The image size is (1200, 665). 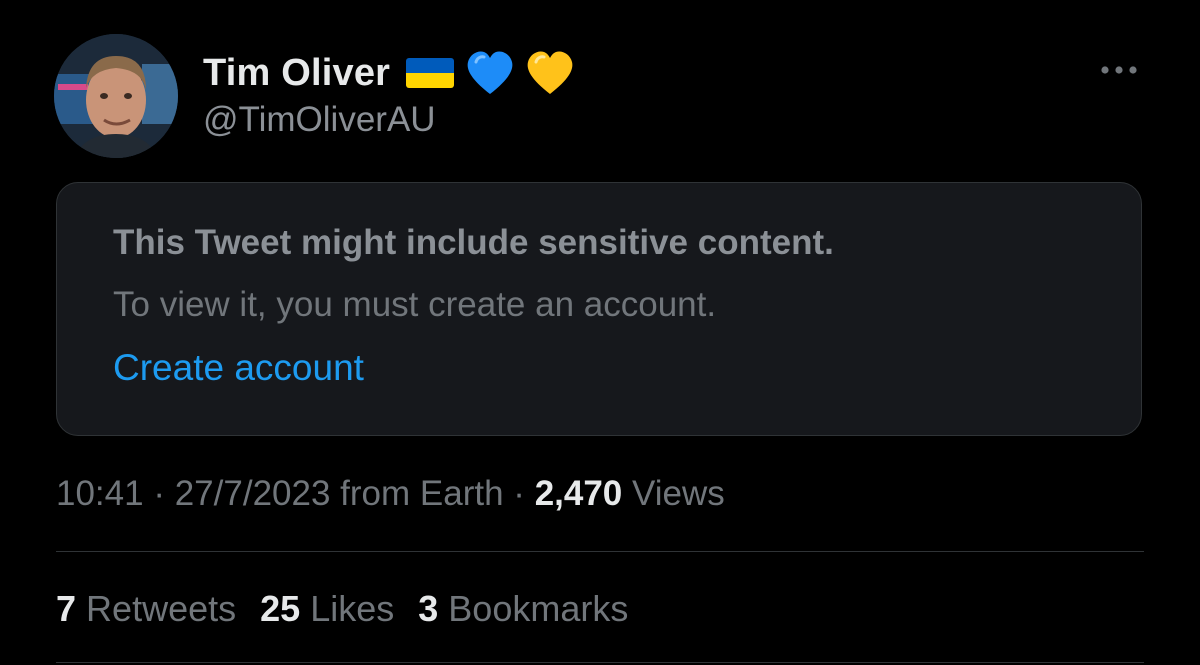 I want to click on create-account-link: Create account, so click(x=238, y=368).